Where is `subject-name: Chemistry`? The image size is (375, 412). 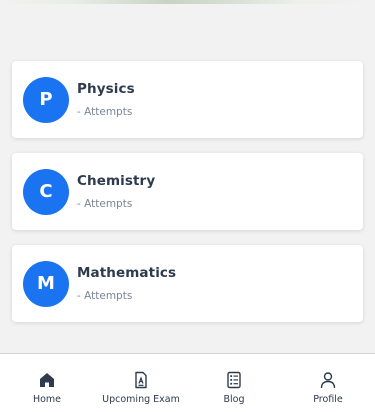 subject-name: Chemistry is located at coordinates (116, 181).